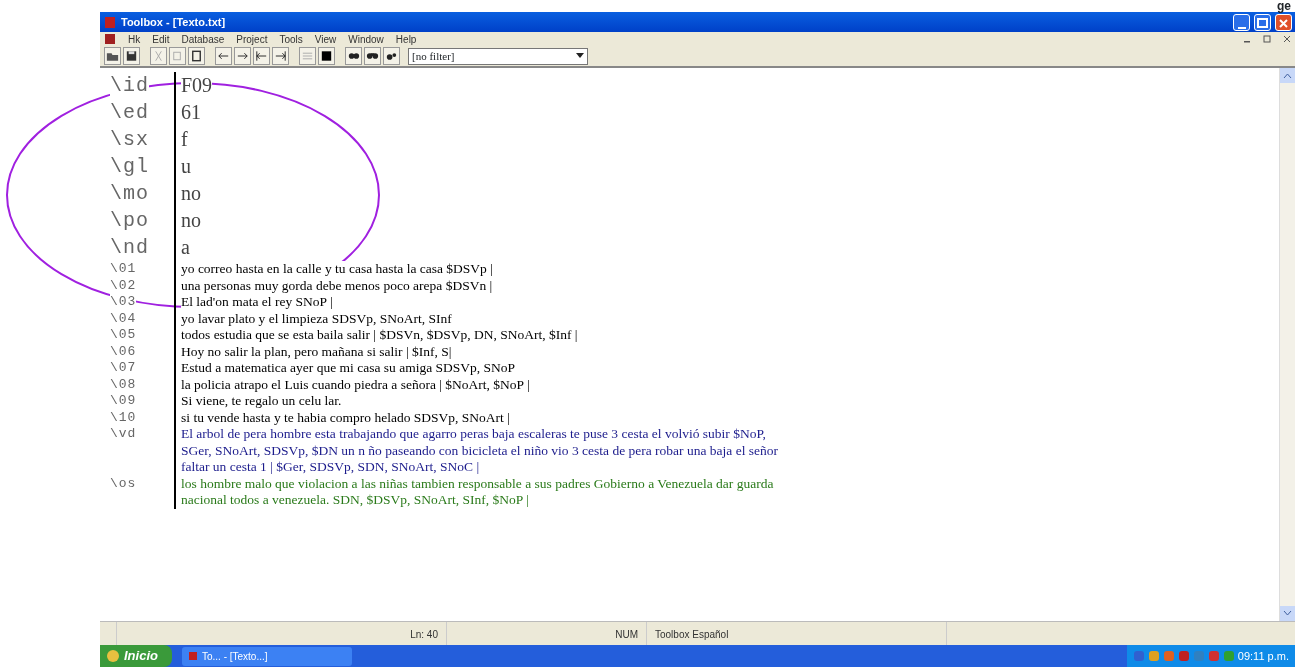  Describe the element at coordinates (173, 22) in the screenshot. I see `window-title: Toolbox - [Texto.txt]` at that location.